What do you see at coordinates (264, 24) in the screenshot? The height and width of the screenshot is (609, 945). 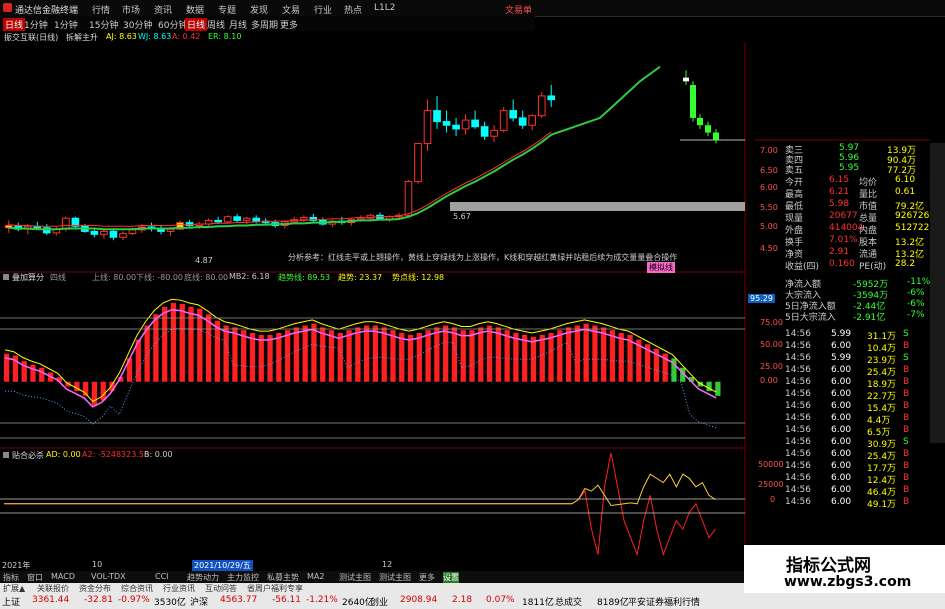 I see `period-tab-multi: 多周期` at bounding box center [264, 24].